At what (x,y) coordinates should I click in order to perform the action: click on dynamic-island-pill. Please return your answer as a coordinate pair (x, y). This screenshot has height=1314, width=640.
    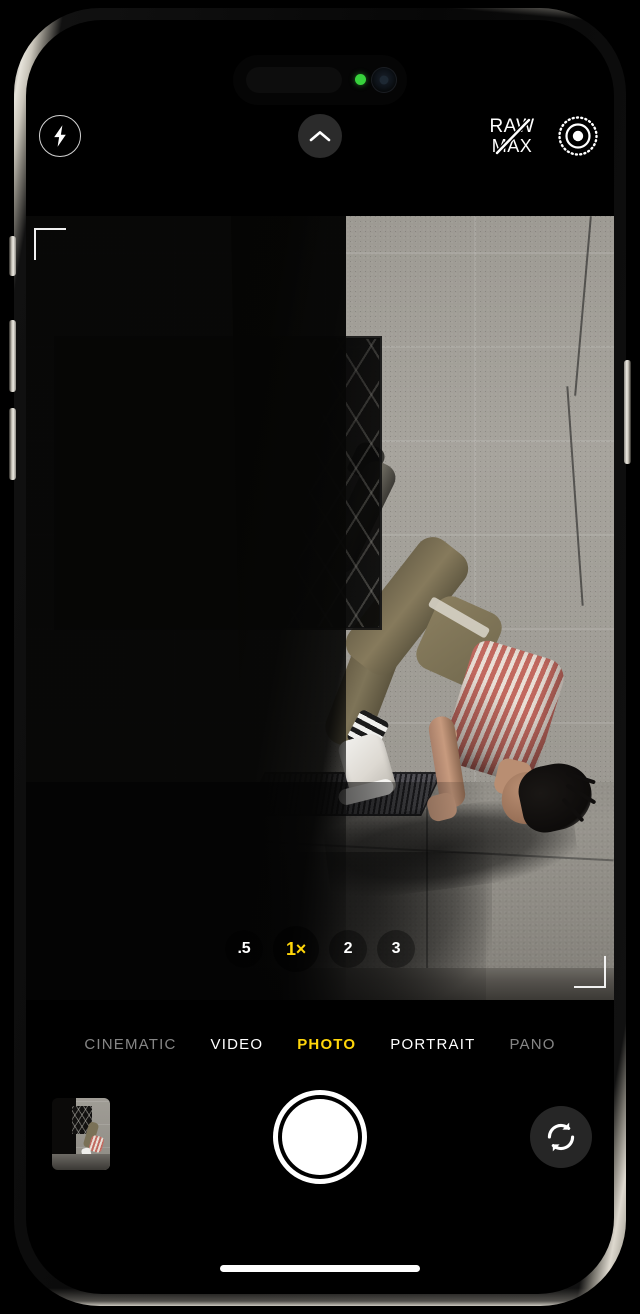
    Looking at the image, I should click on (294, 80).